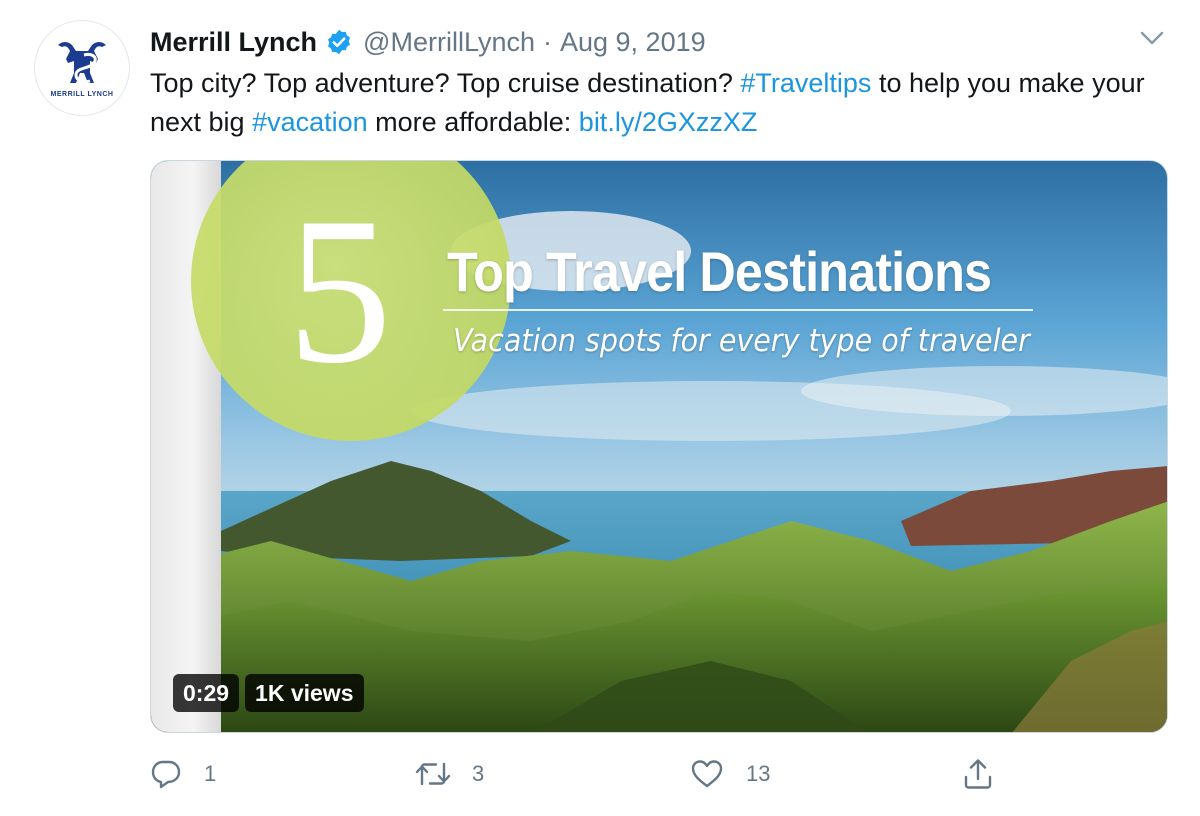 The height and width of the screenshot is (816, 1200). I want to click on media-title: Top Travel Destinations, so click(719, 271).